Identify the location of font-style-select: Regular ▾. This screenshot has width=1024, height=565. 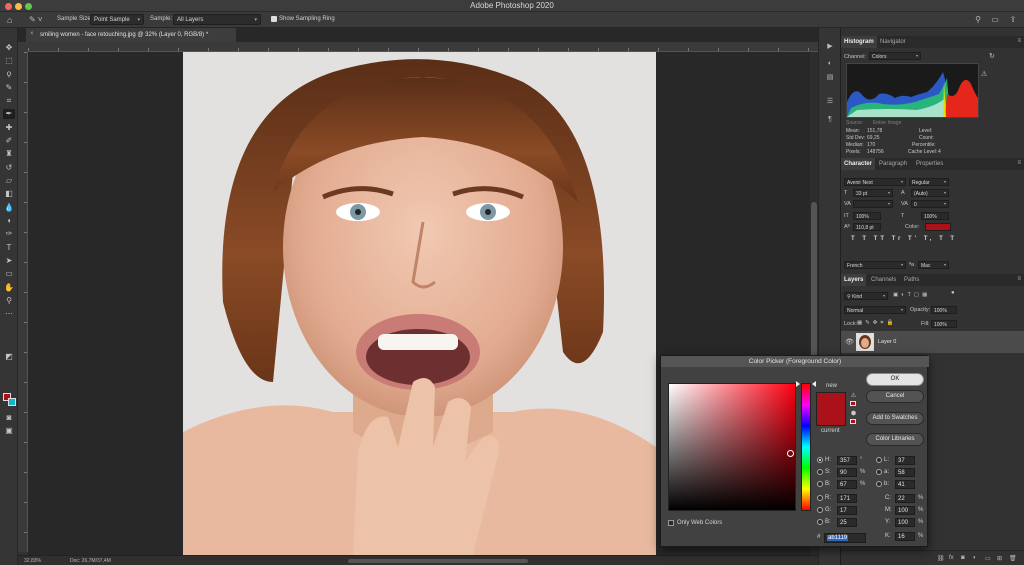
(929, 182).